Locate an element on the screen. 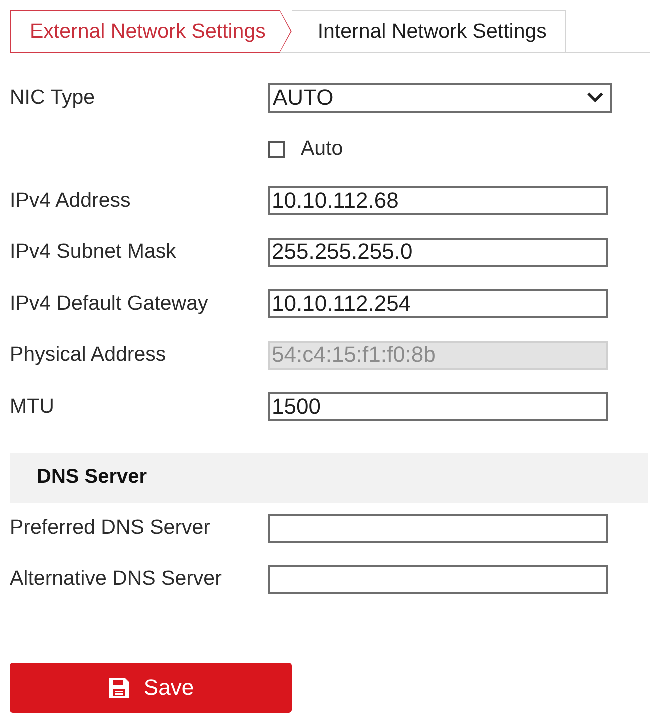  field-label: NIC Type is located at coordinates (53, 98).